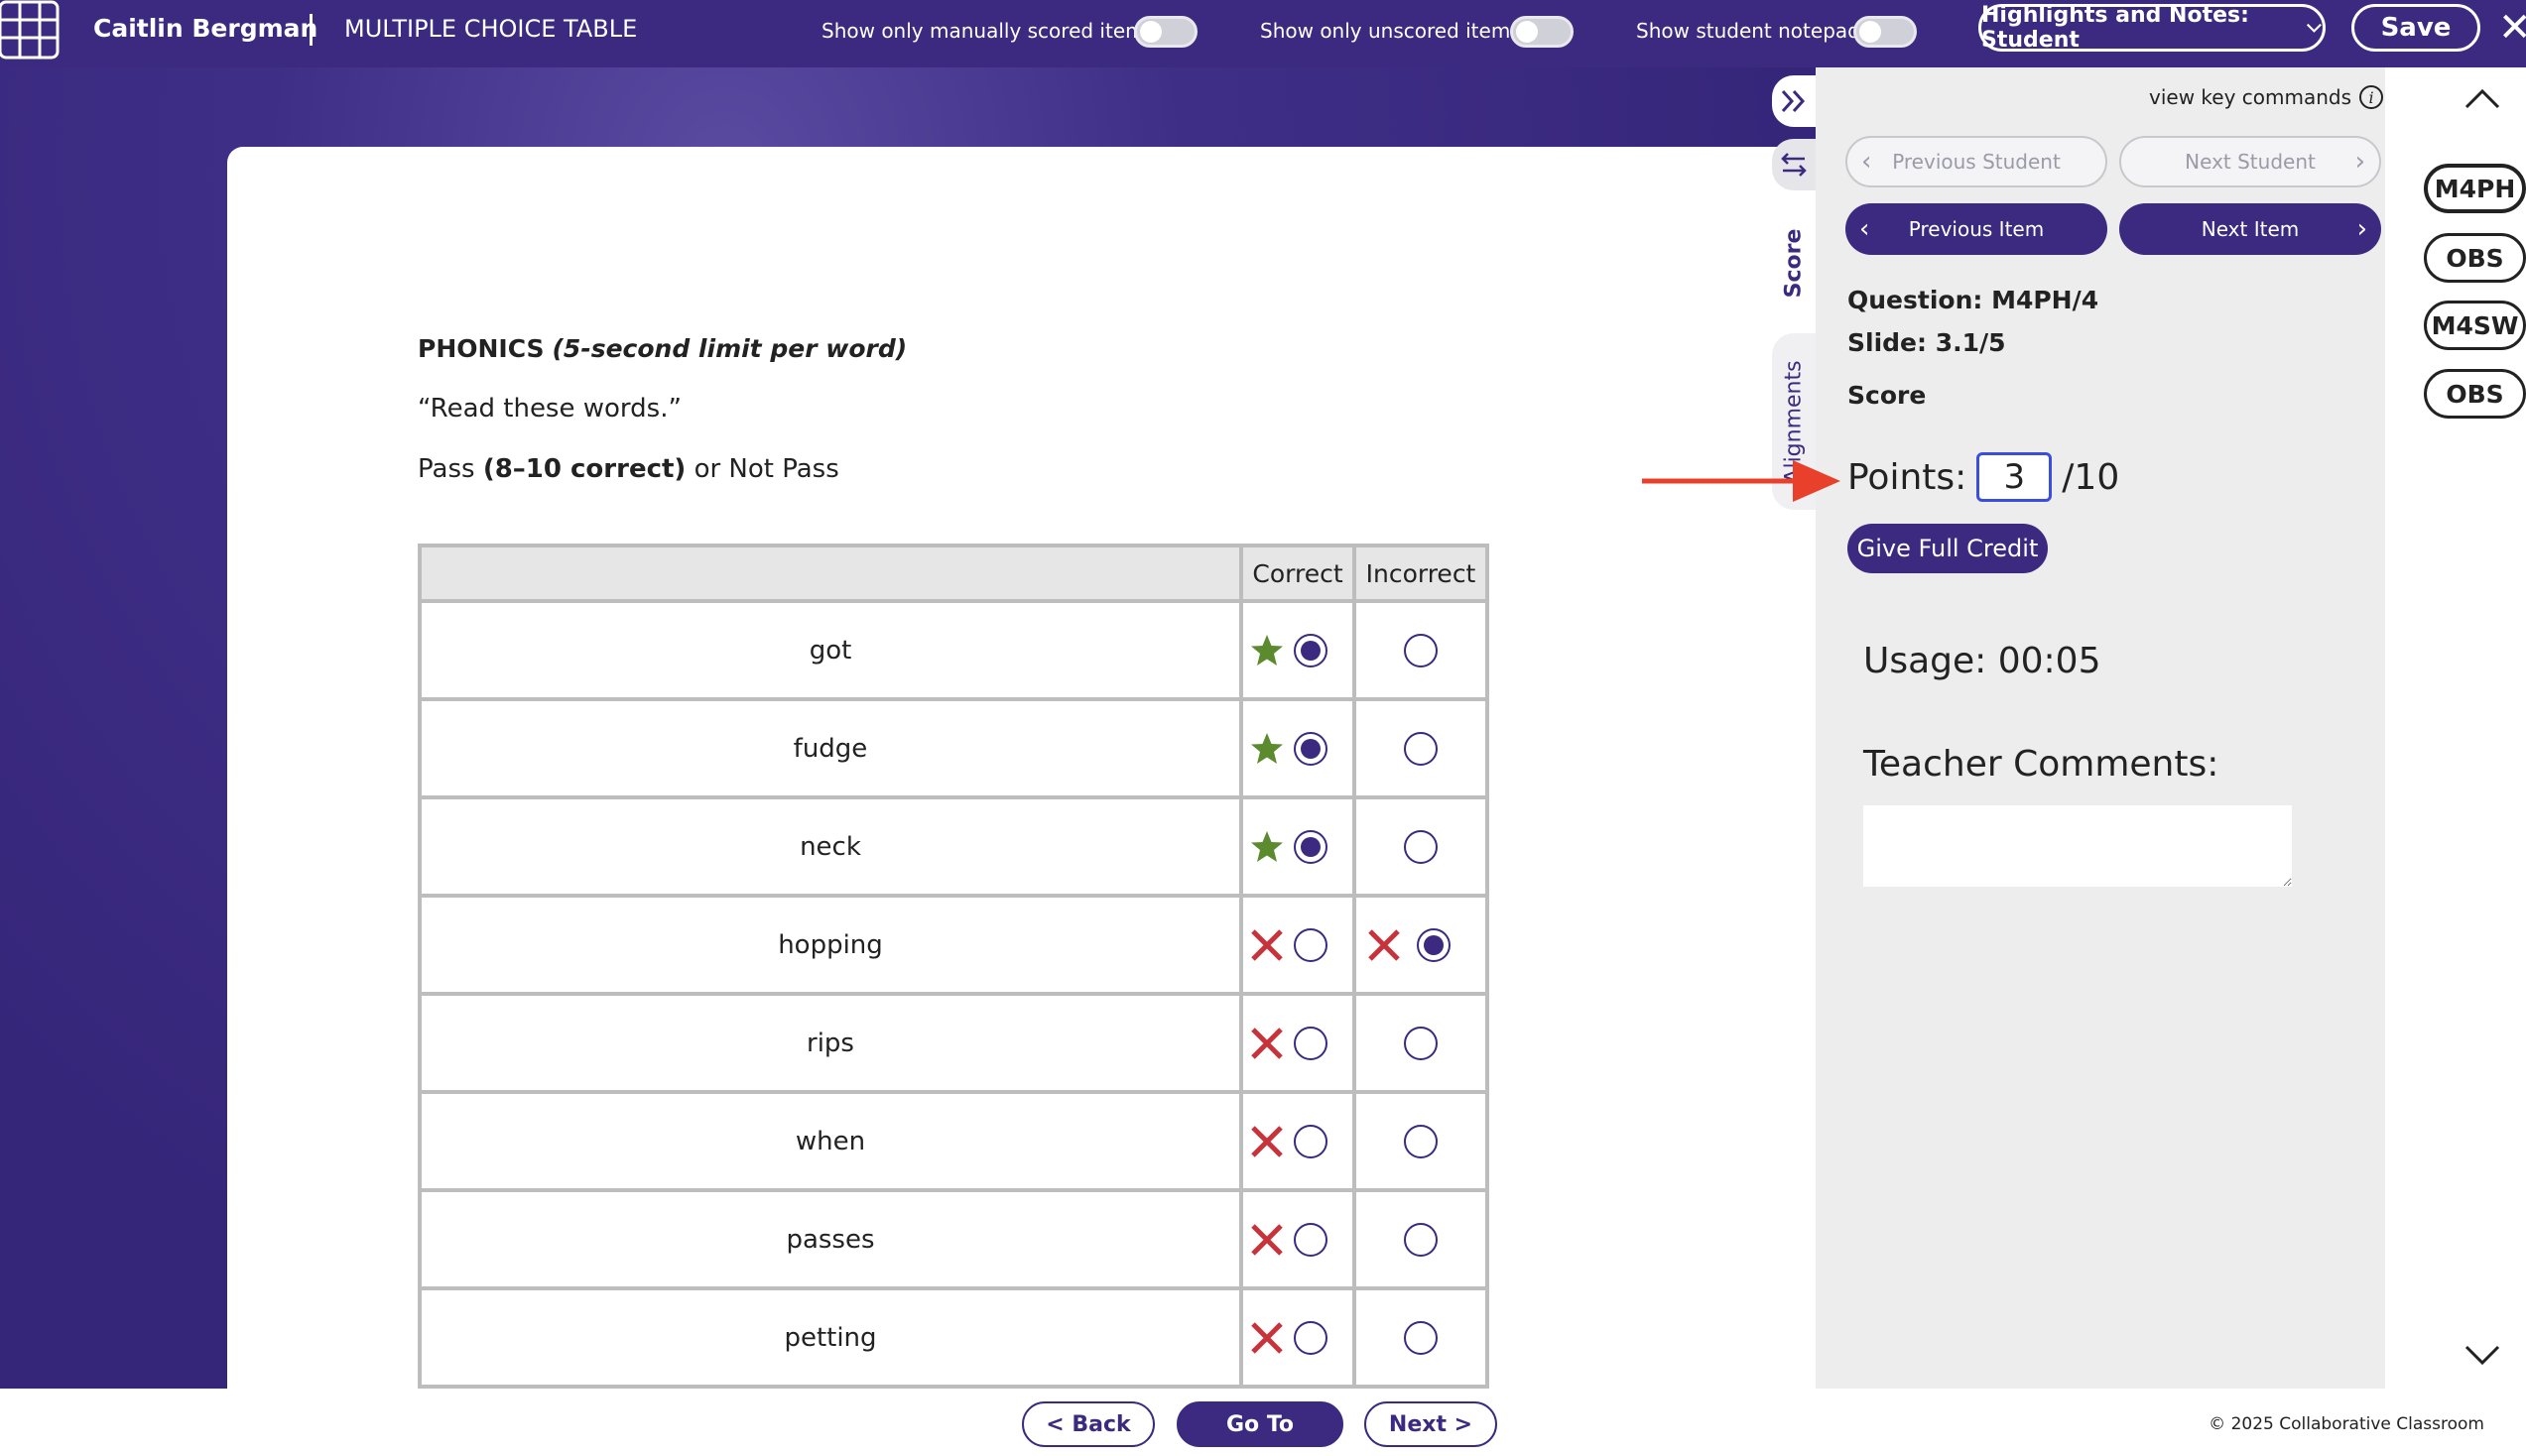  I want to click on double-chevron-right-icon, so click(1793, 101).